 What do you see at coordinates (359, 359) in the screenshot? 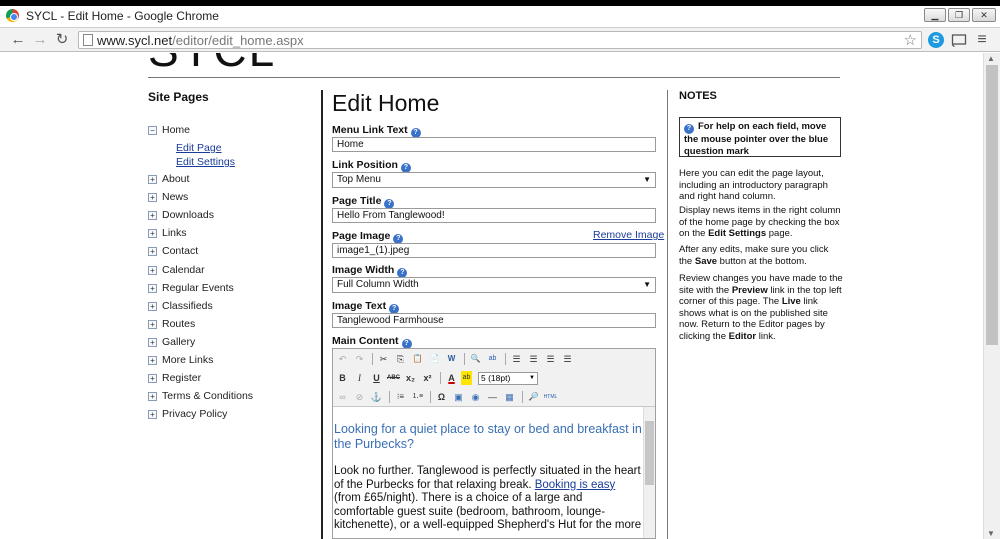
I see `redo-icon: ↷` at bounding box center [359, 359].